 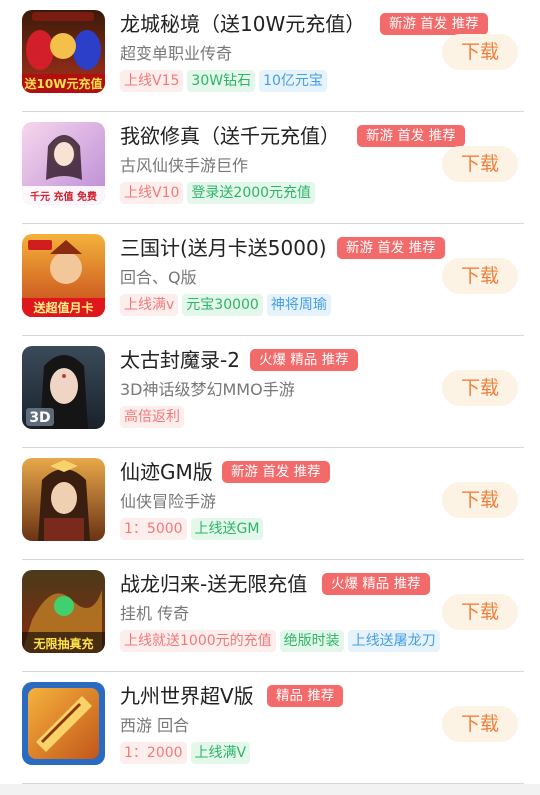 I want to click on game-title: 战龙归来-送无限充值, so click(x=213, y=584).